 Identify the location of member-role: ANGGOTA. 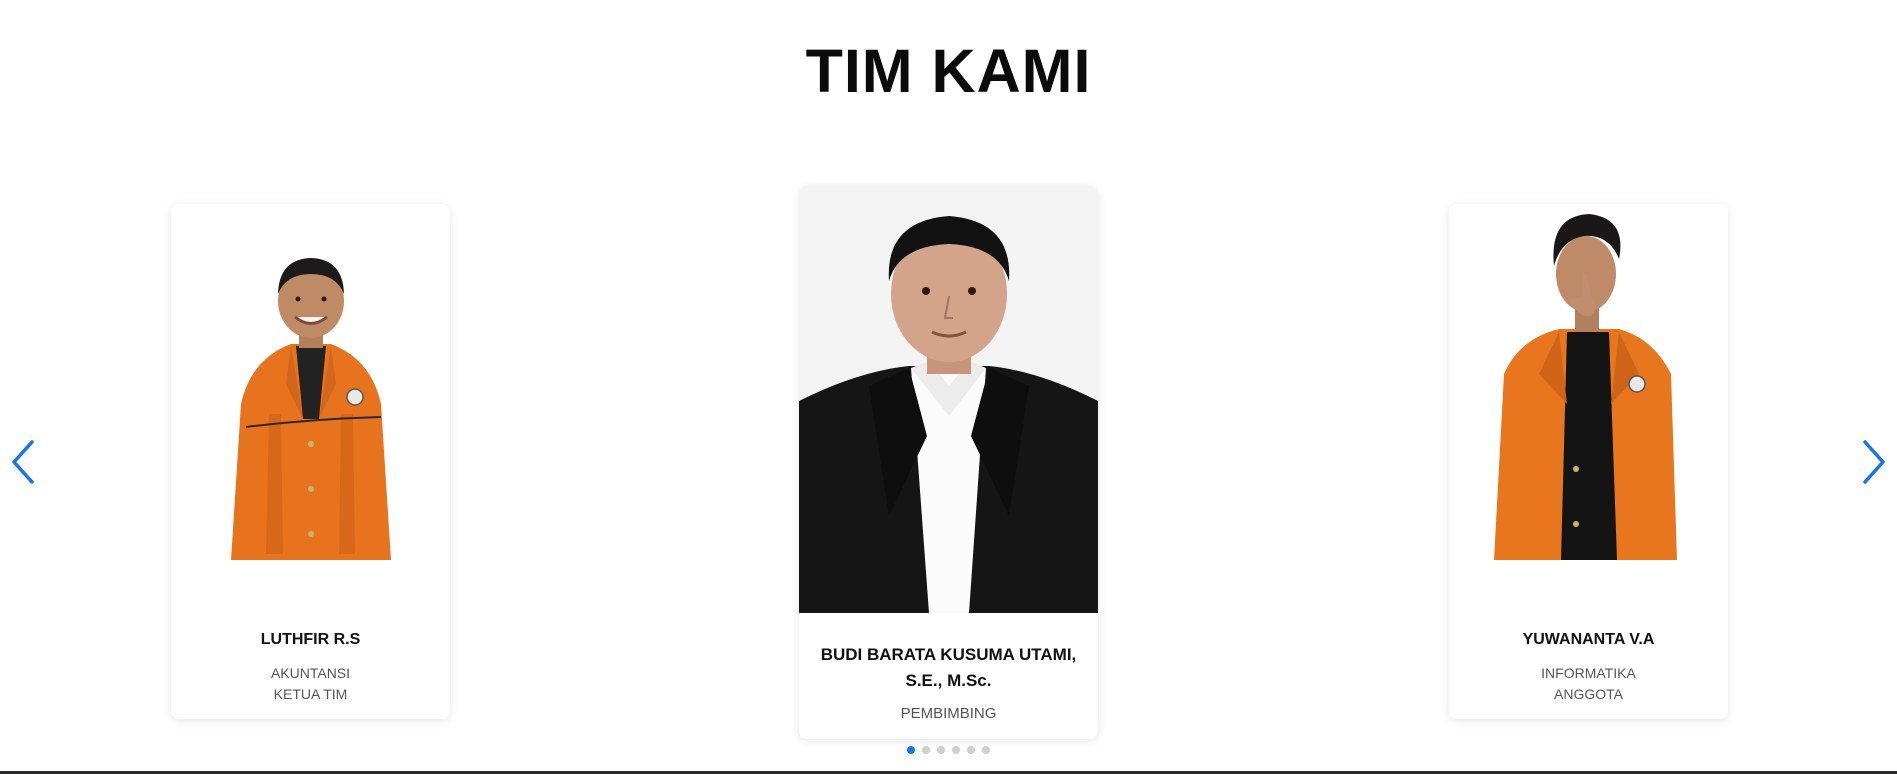
(1588, 694).